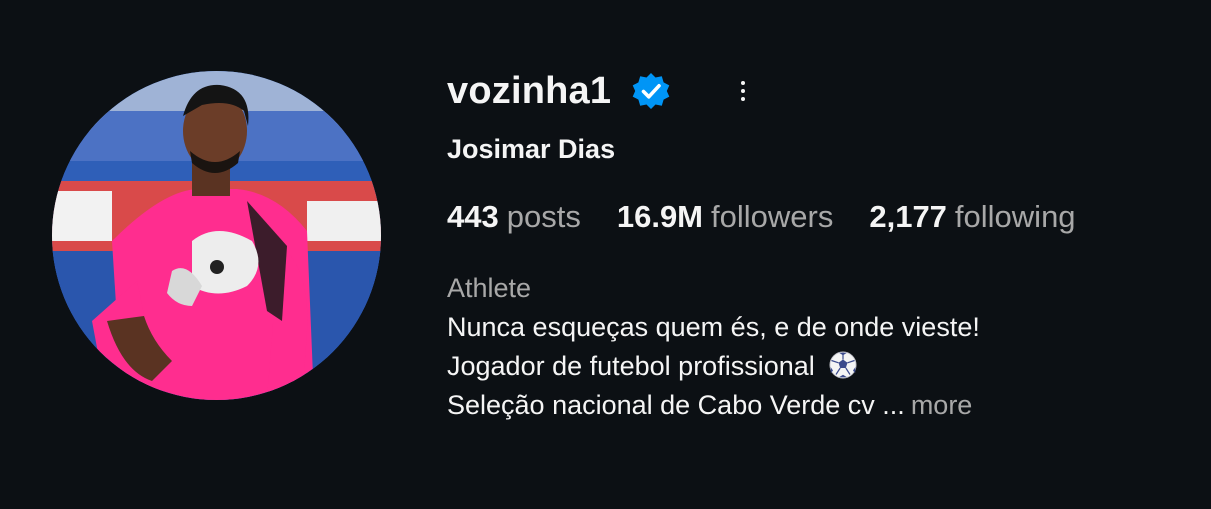 The image size is (1211, 509). What do you see at coordinates (543, 216) in the screenshot?
I see `posts-label: posts` at bounding box center [543, 216].